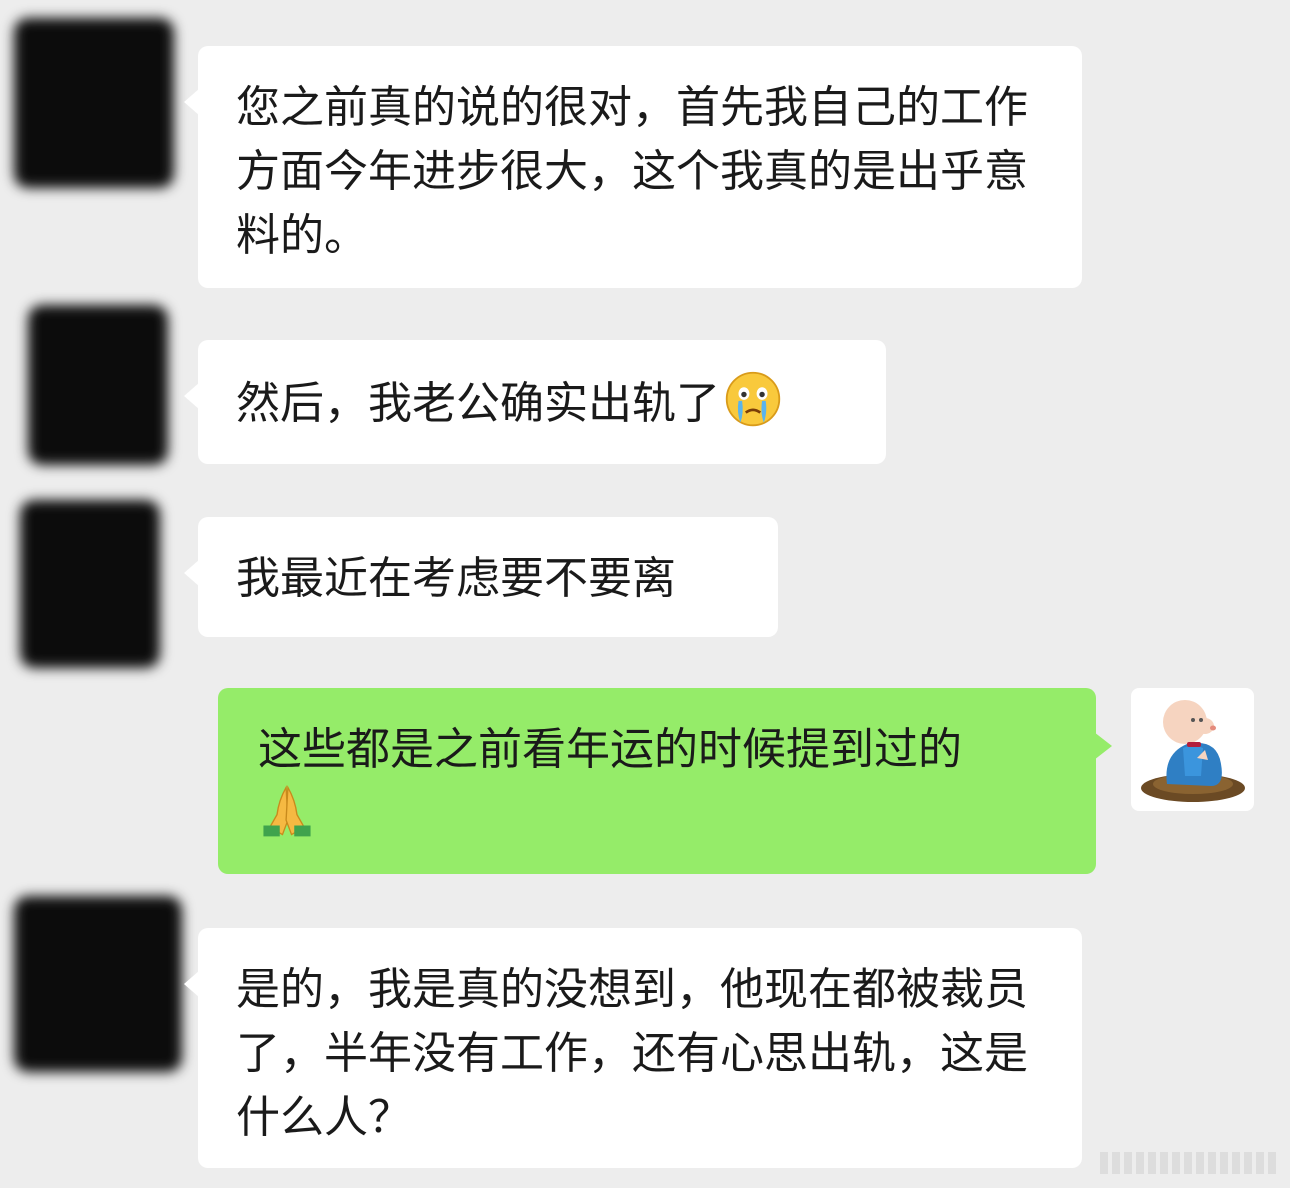 The image size is (1290, 1188). What do you see at coordinates (632, 1053) in the screenshot?
I see `message-text: 是的，我是真的没想到，他现在都被裁员了，半年没有工作，还有心思出轨，这是什么人？` at bounding box center [632, 1053].